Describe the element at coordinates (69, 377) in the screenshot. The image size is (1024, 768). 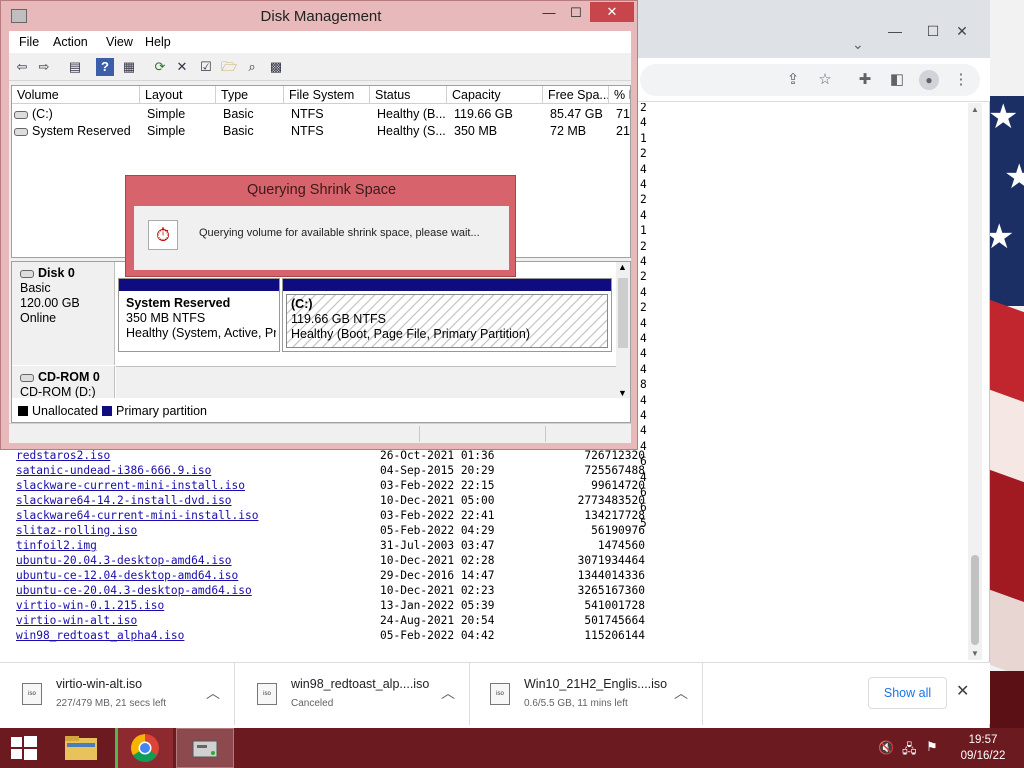
I see `cdrom-name: CD-ROM 0` at that location.